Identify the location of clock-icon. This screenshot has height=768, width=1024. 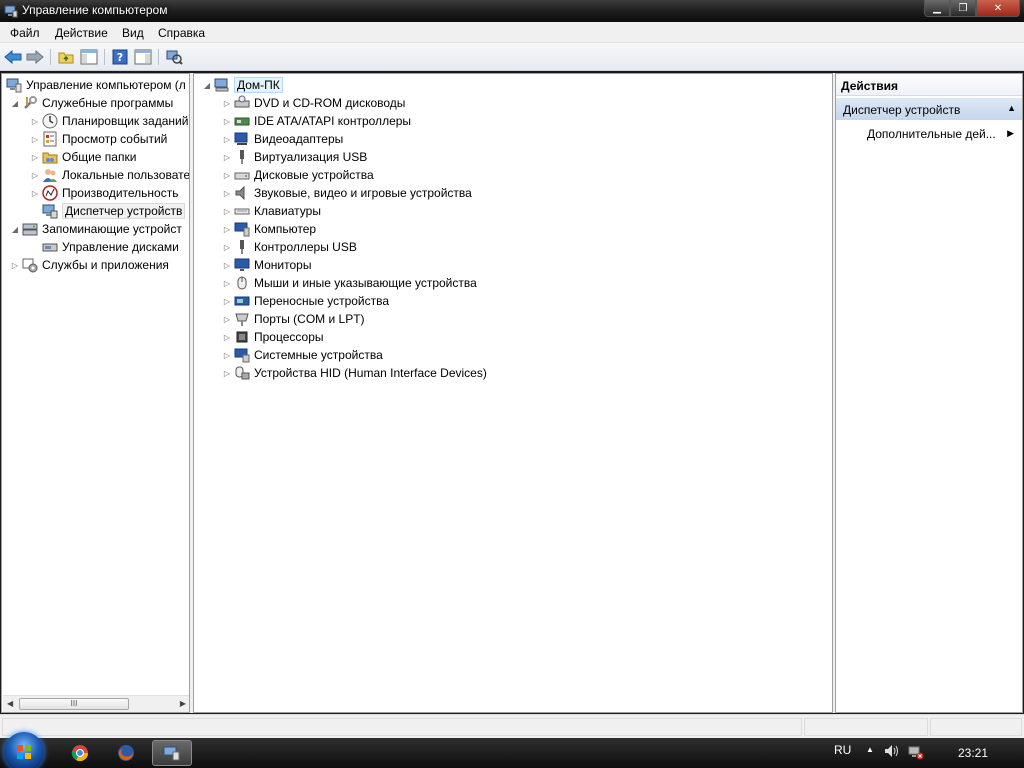
(50, 121).